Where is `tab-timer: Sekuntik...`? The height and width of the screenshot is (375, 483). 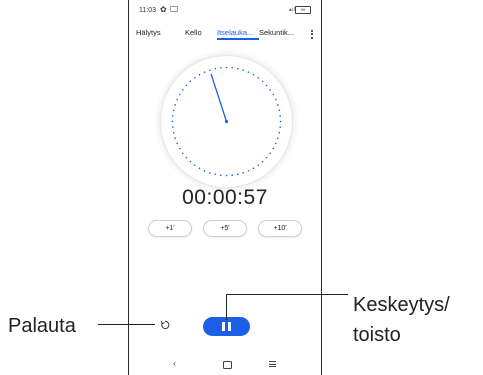
tab-timer: Sekuntik... is located at coordinates (276, 32).